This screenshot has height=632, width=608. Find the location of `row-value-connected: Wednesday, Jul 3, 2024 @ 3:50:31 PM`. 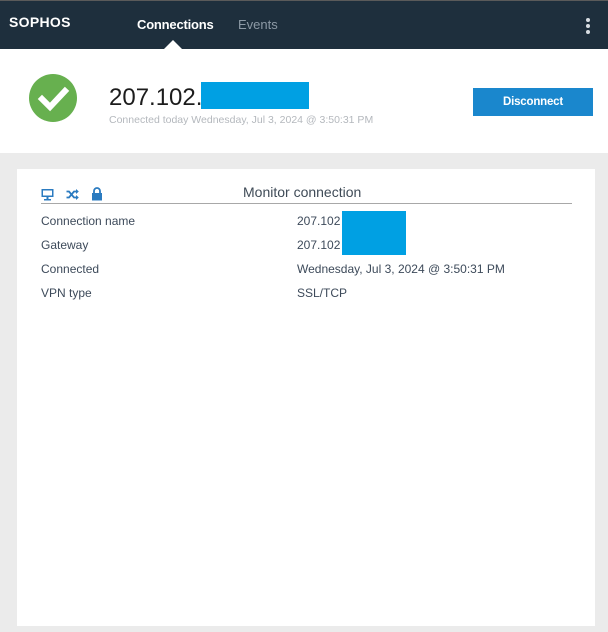

row-value-connected: Wednesday, Jul 3, 2024 @ 3:50:31 PM is located at coordinates (401, 269).